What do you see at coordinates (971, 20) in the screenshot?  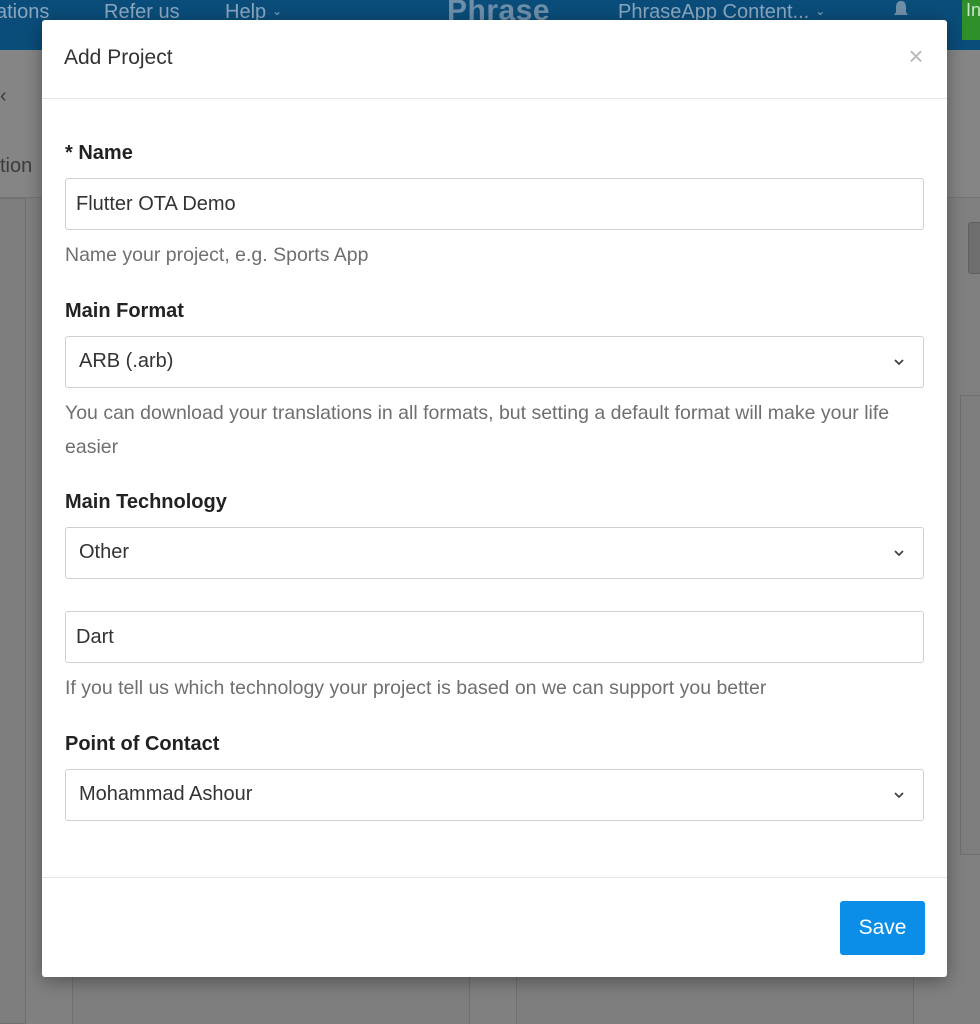 I see `trial-button: In` at bounding box center [971, 20].